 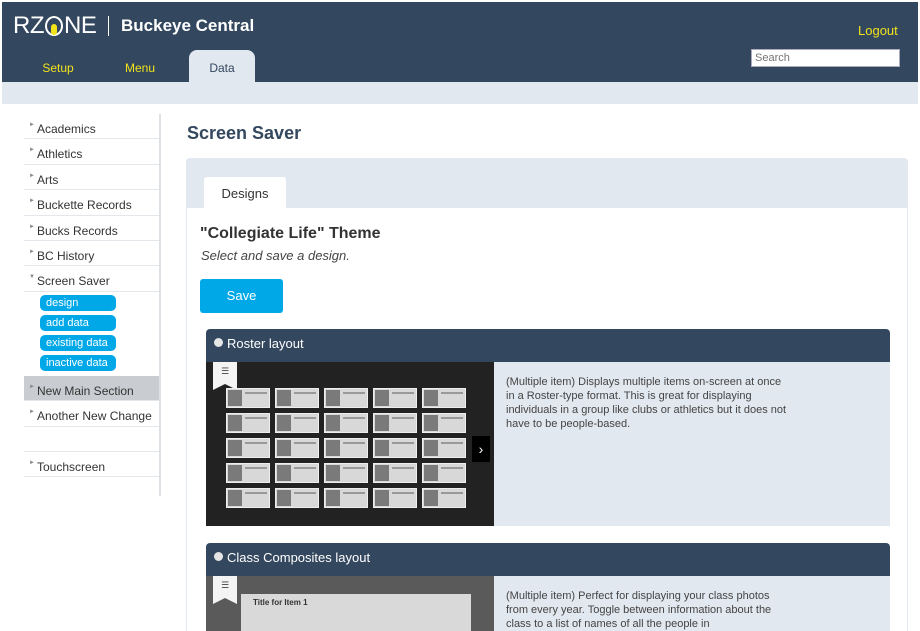 I want to click on subitem-add-data: add data, so click(x=78, y=322).